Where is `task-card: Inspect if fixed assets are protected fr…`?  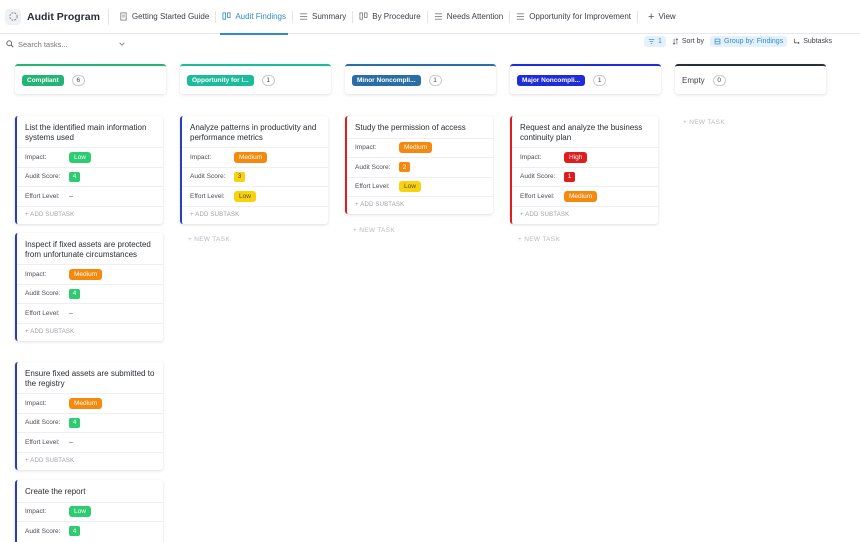
task-card: Inspect if fixed assets are protected fr… is located at coordinates (89, 287).